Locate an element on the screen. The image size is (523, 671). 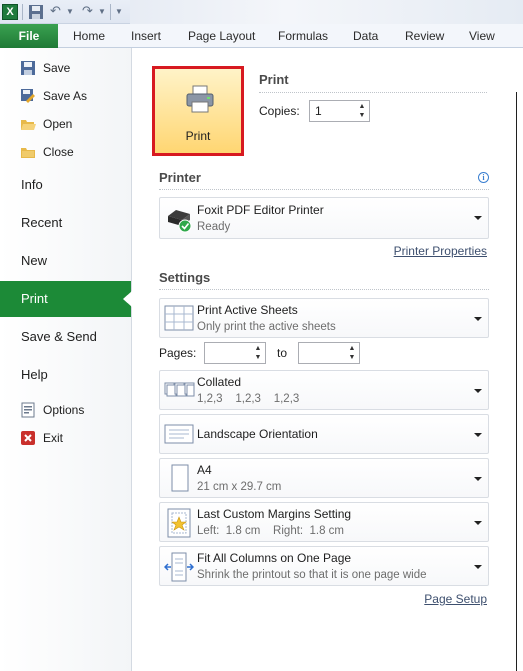
nav-open-label: Open is located at coordinates (58, 124).